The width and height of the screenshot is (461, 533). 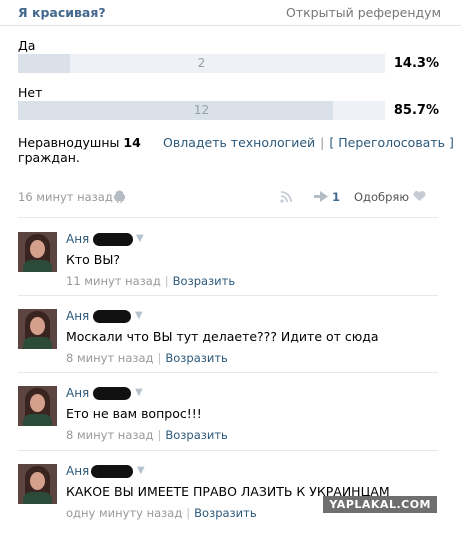 What do you see at coordinates (286, 198) in the screenshot?
I see `rss-icon` at bounding box center [286, 198].